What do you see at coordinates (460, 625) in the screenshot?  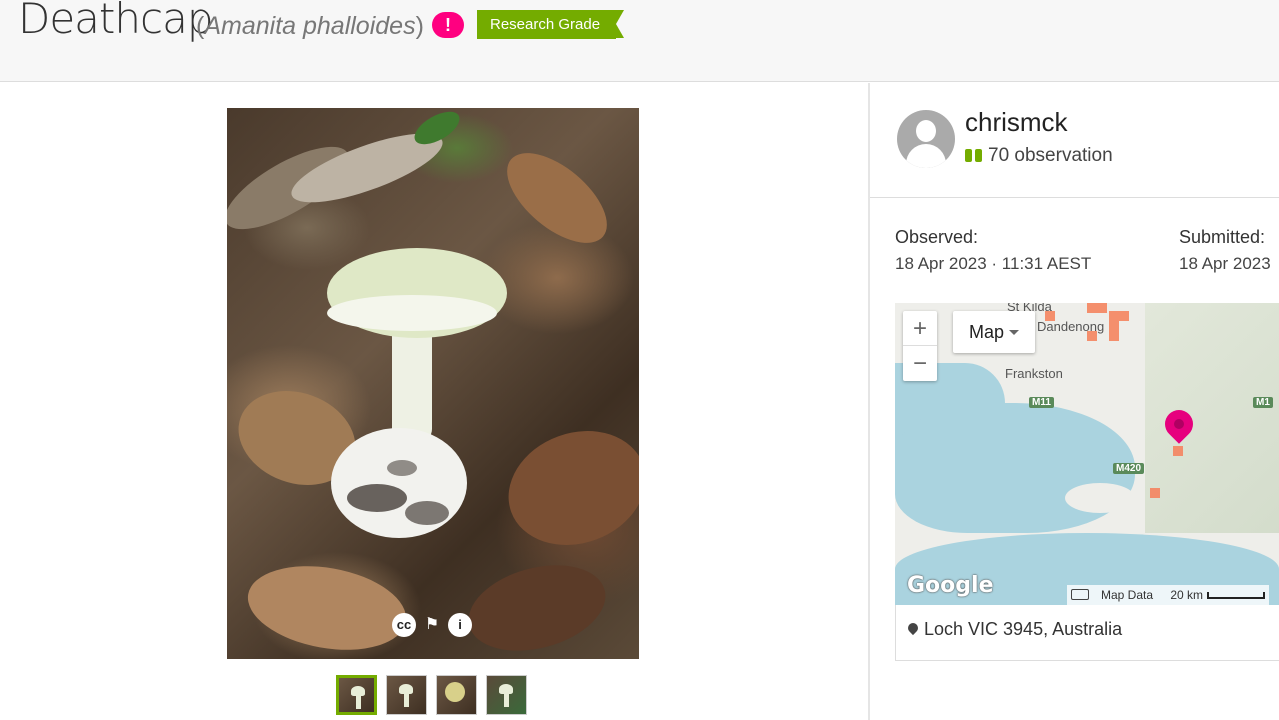 I see `info-icon: i` at bounding box center [460, 625].